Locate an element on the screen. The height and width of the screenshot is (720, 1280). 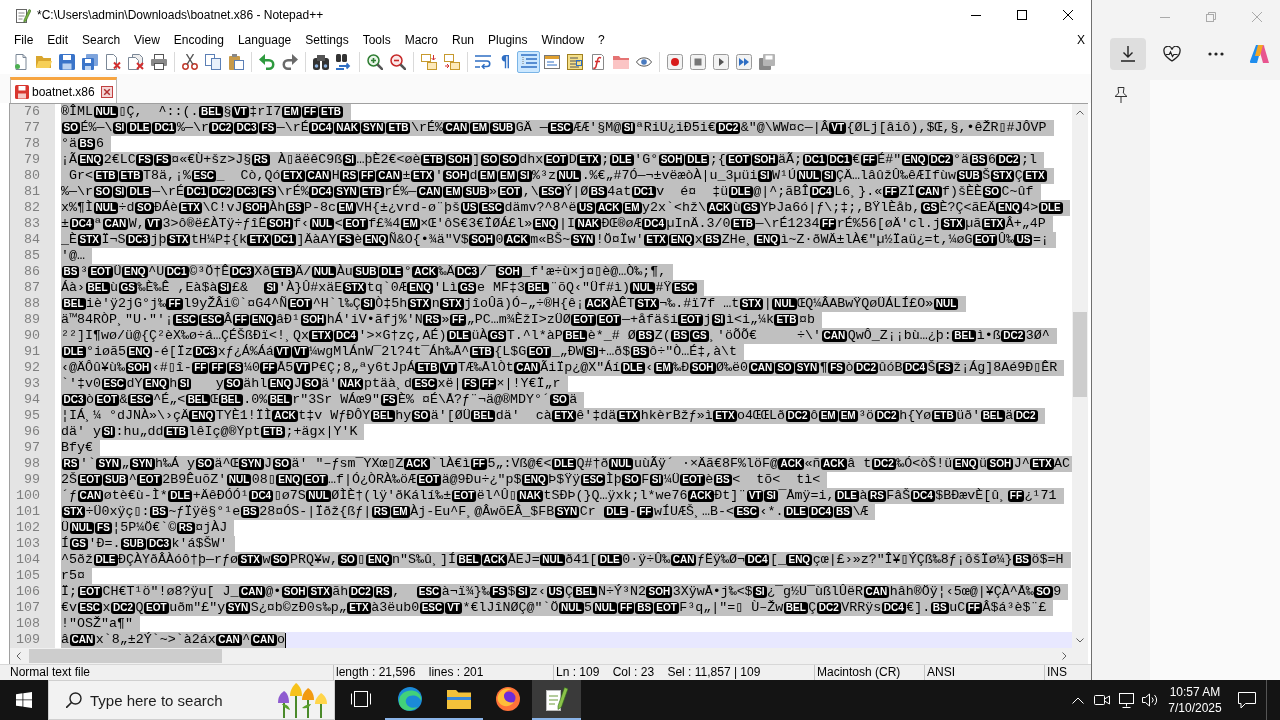
horizontal-scrollbar is located at coordinates (540, 656).